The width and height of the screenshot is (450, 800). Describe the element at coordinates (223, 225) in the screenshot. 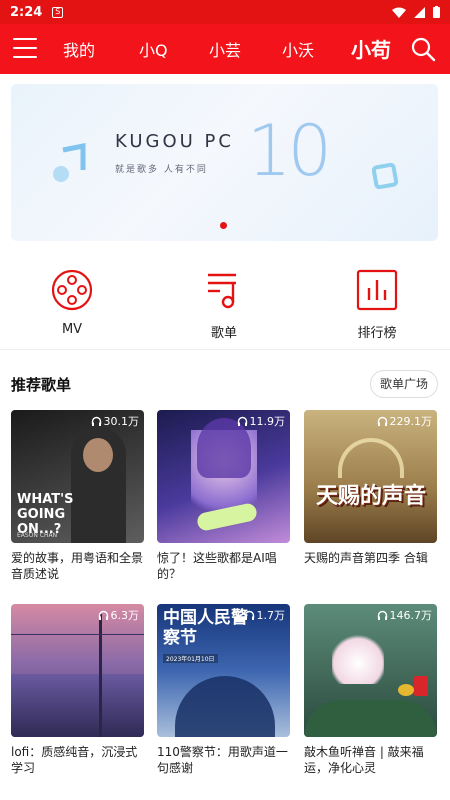

I see `carousel-indicator` at that location.